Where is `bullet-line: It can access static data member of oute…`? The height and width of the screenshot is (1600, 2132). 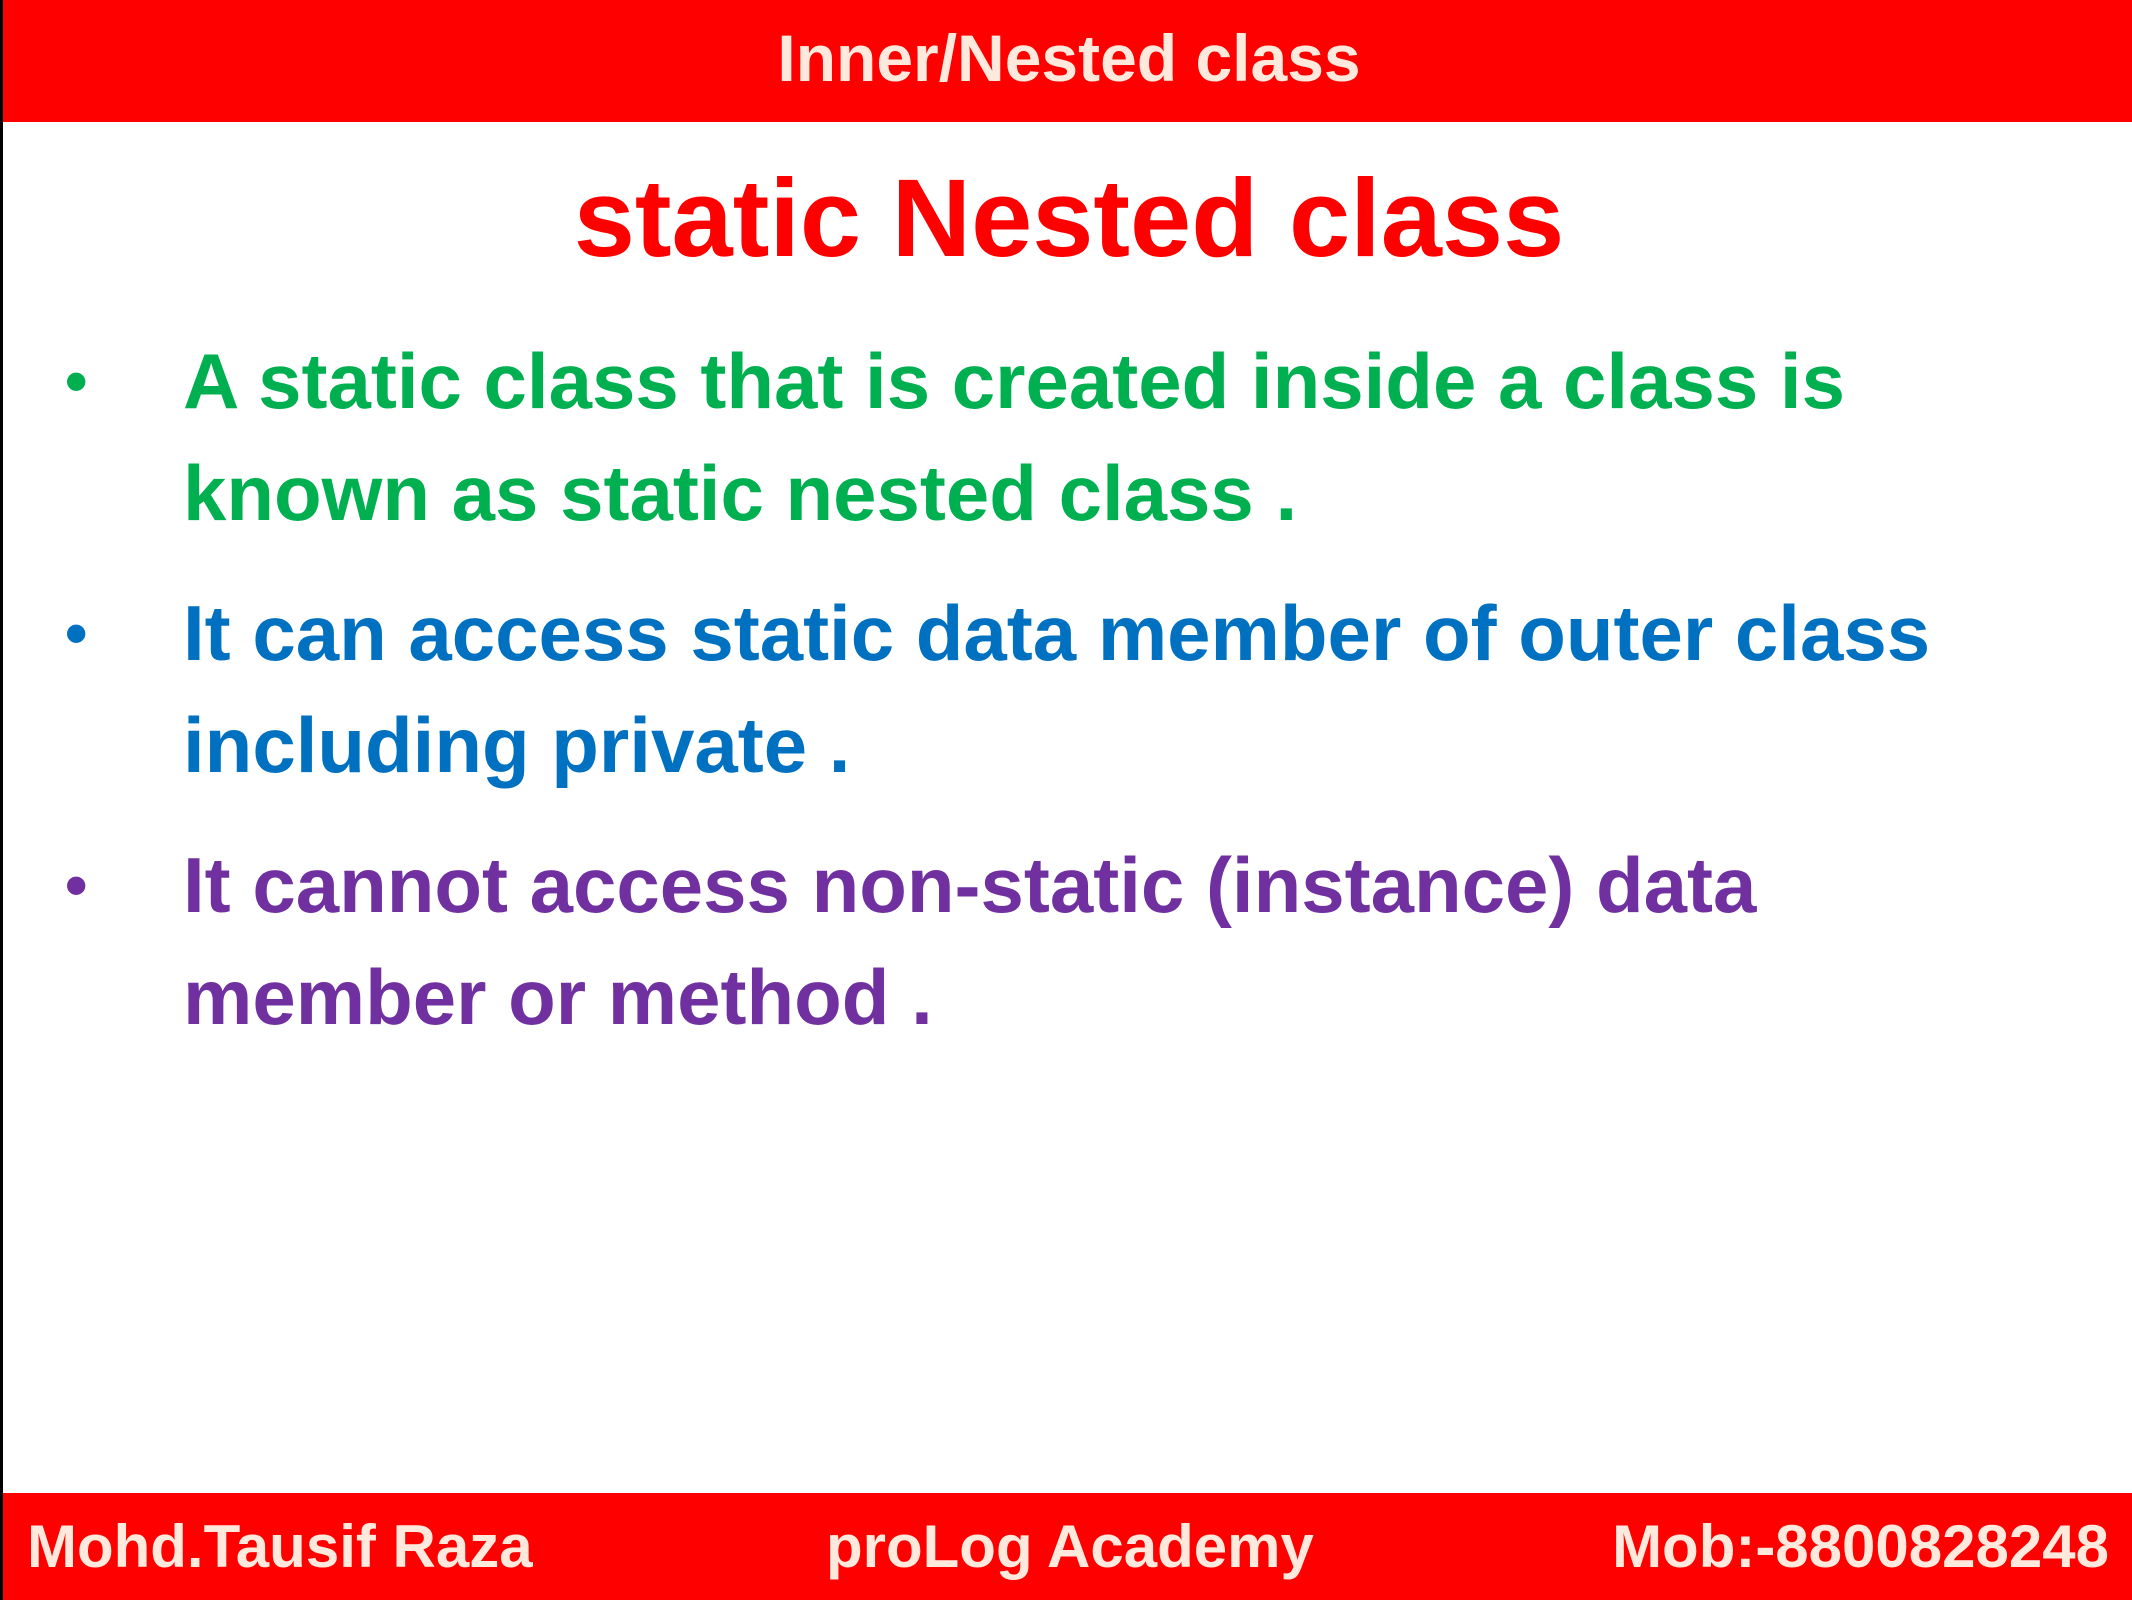 bullet-line: It can access static data member of oute… is located at coordinates (1057, 633).